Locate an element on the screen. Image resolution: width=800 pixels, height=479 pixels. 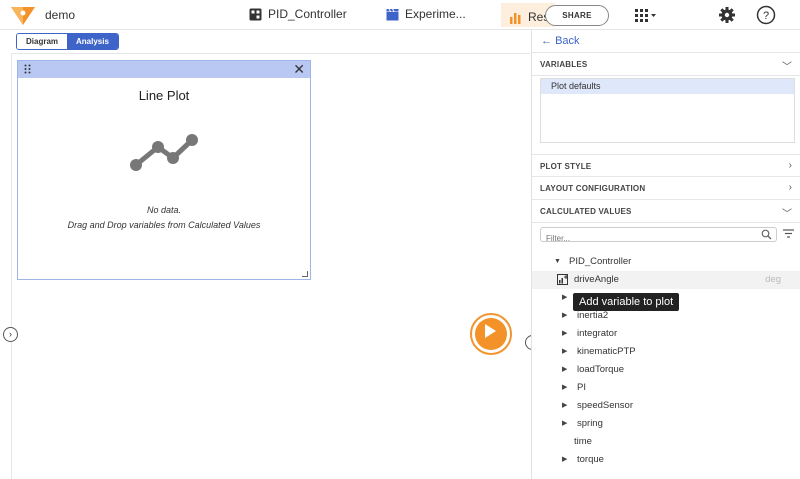
section-label: LAYOUT CONFIGURATION is located at coordinates (593, 188).